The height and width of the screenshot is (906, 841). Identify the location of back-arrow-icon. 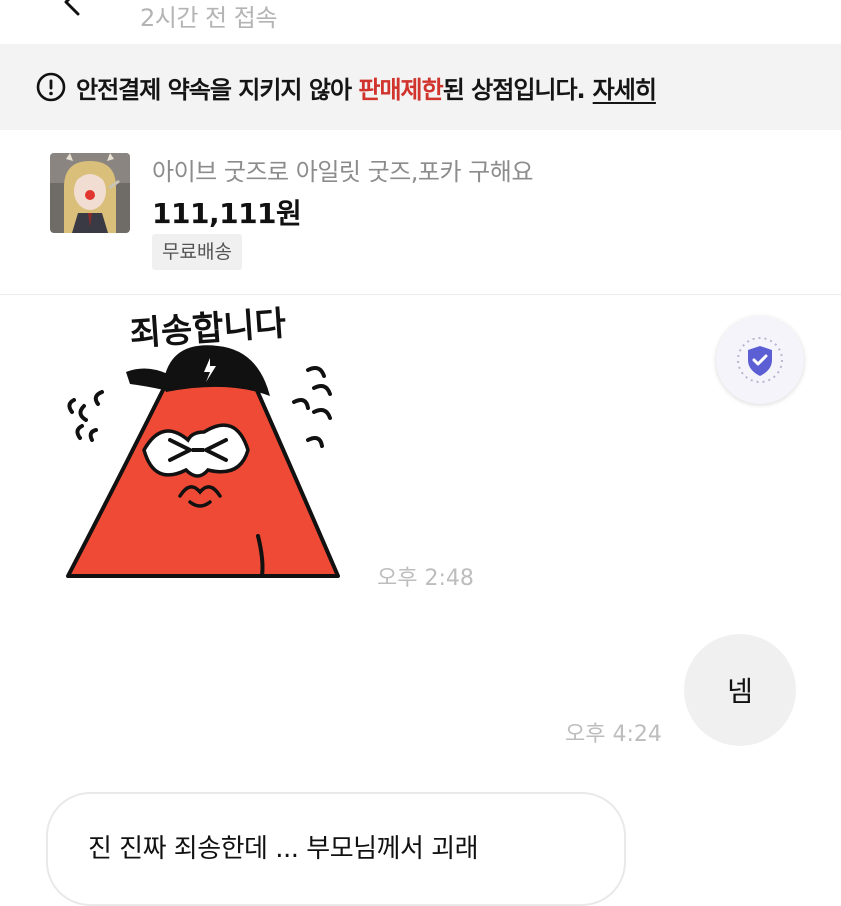
(72, 11).